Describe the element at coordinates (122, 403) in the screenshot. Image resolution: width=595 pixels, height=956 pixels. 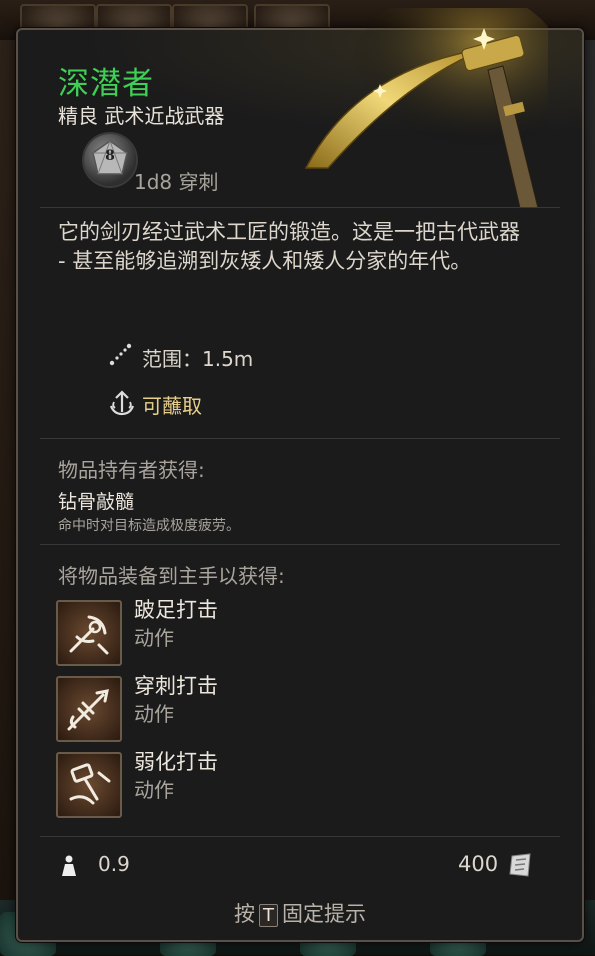
I see `dip-icon` at that location.